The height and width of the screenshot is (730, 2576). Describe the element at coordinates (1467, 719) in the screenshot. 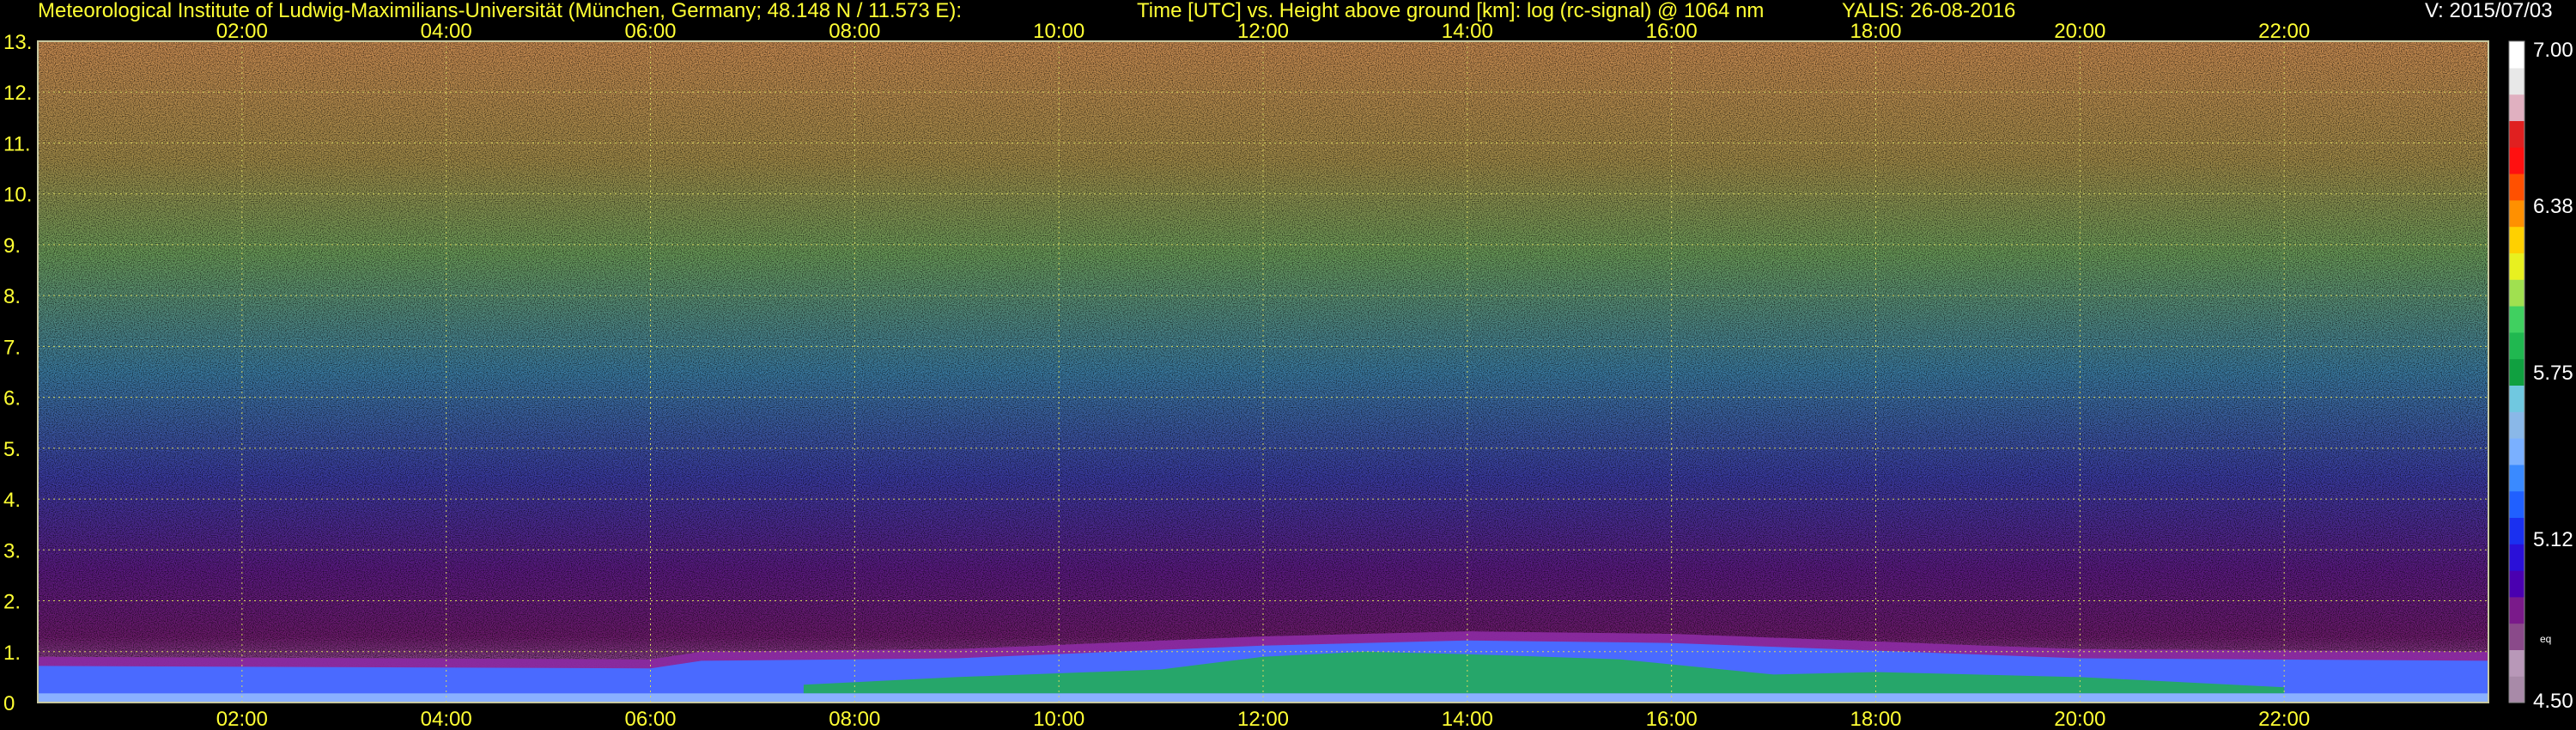

I see `x-tick-label-bottom: 14:00` at that location.